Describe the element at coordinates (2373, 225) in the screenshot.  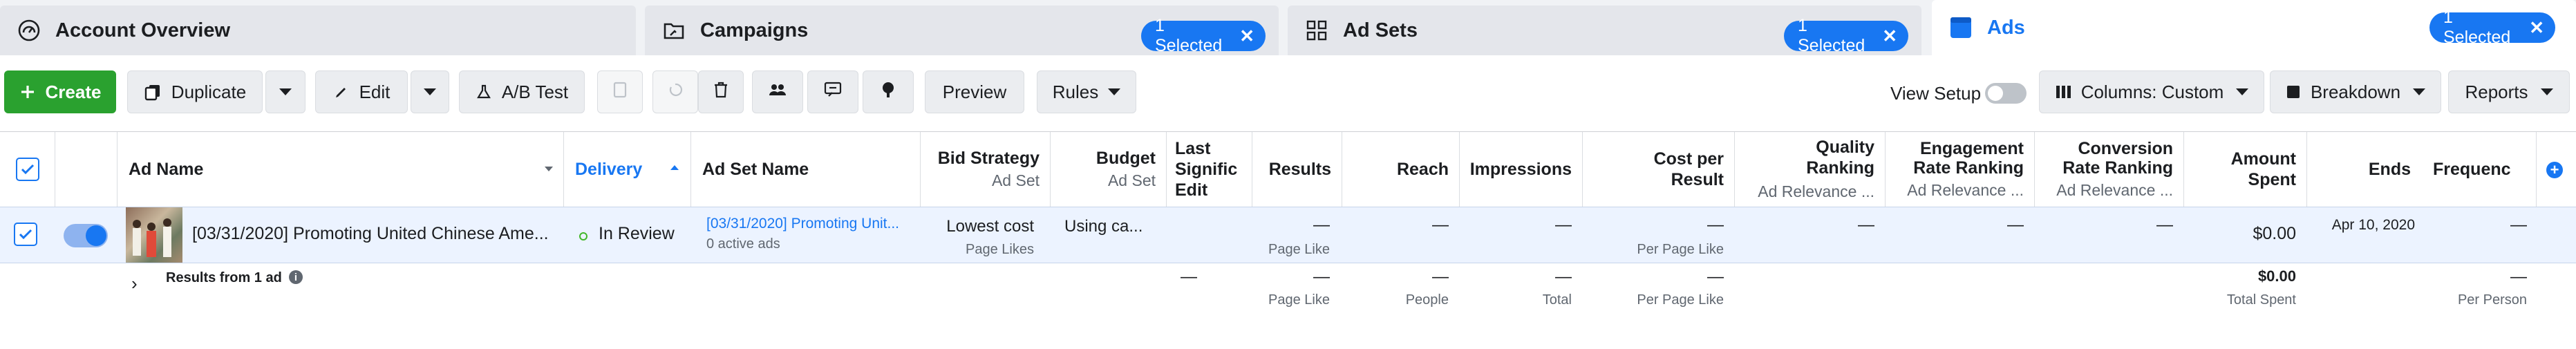
I see `ends-cell: Apr 10, 2020` at that location.